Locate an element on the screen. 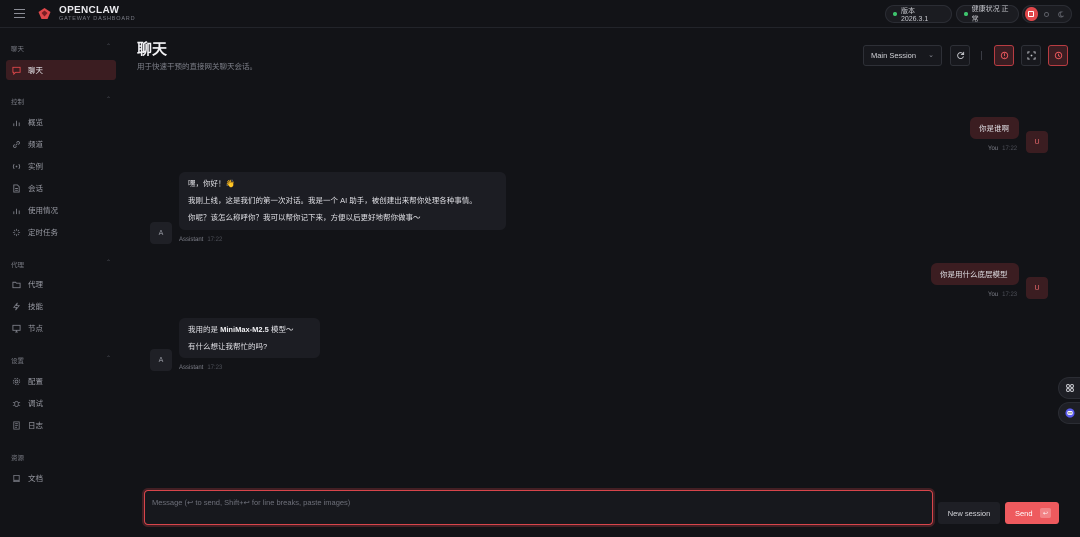  sidebar-item-cron: 定时任务 is located at coordinates (61, 232).